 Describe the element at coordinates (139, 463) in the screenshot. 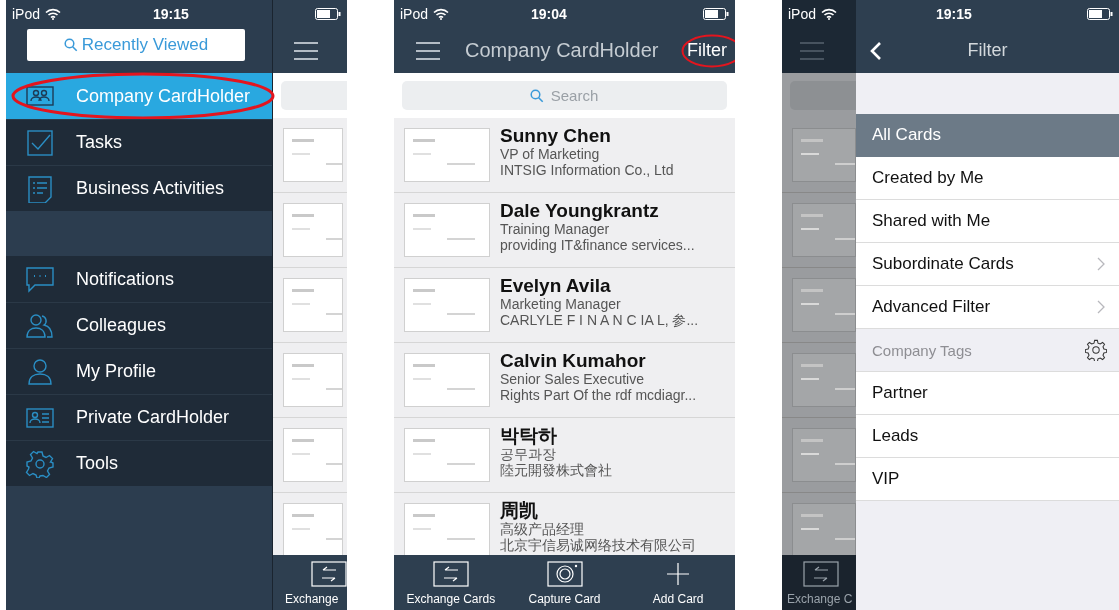

I see `menu-item: Tools` at that location.